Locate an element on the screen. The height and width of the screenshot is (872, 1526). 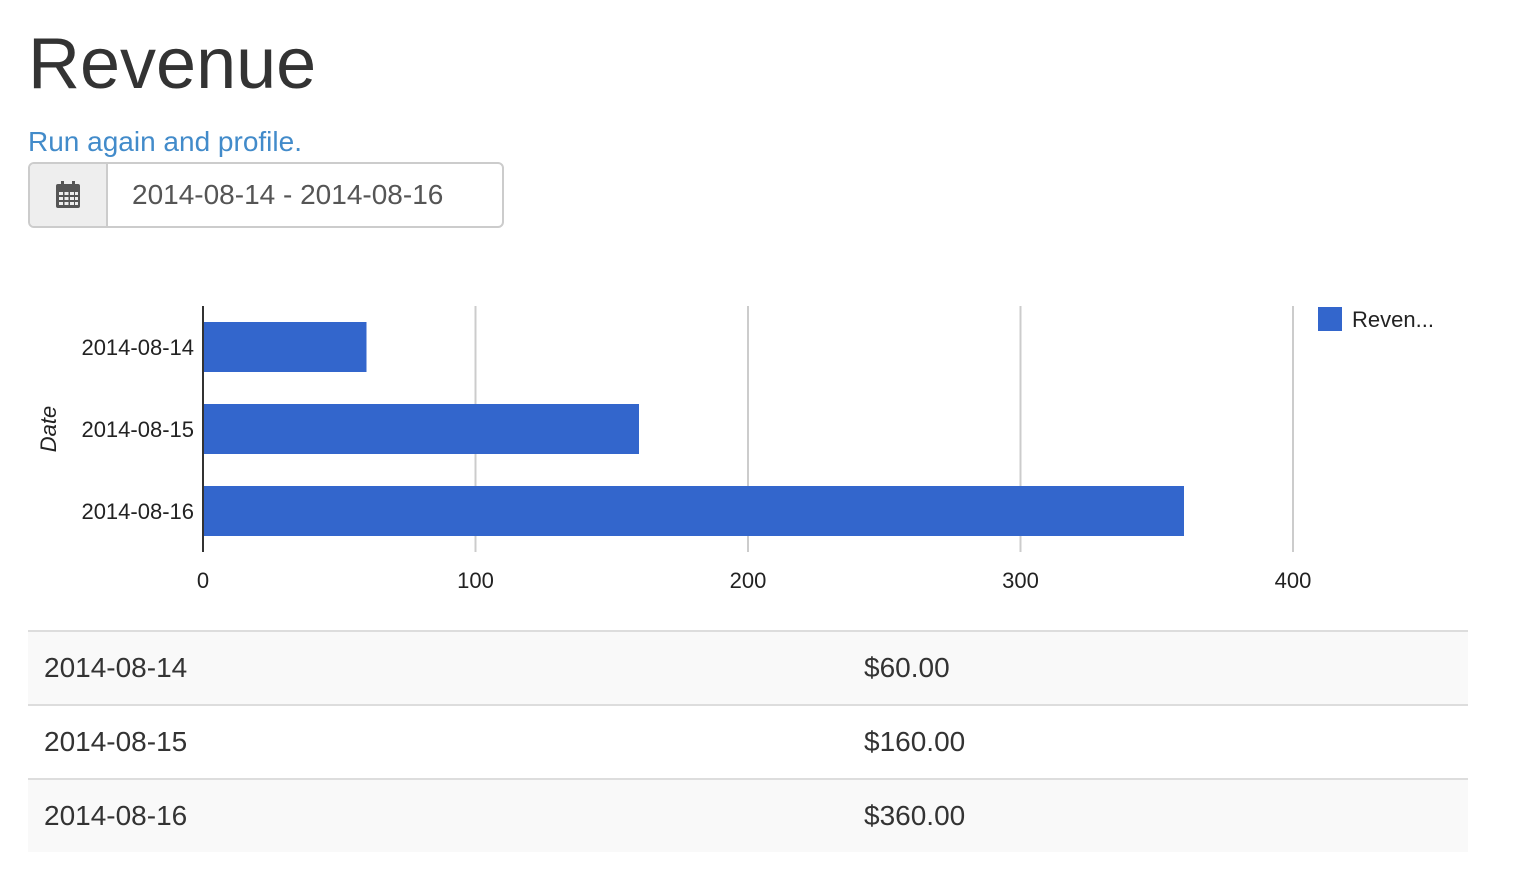
y-tick-label: 2014-08-15 is located at coordinates (137, 429).